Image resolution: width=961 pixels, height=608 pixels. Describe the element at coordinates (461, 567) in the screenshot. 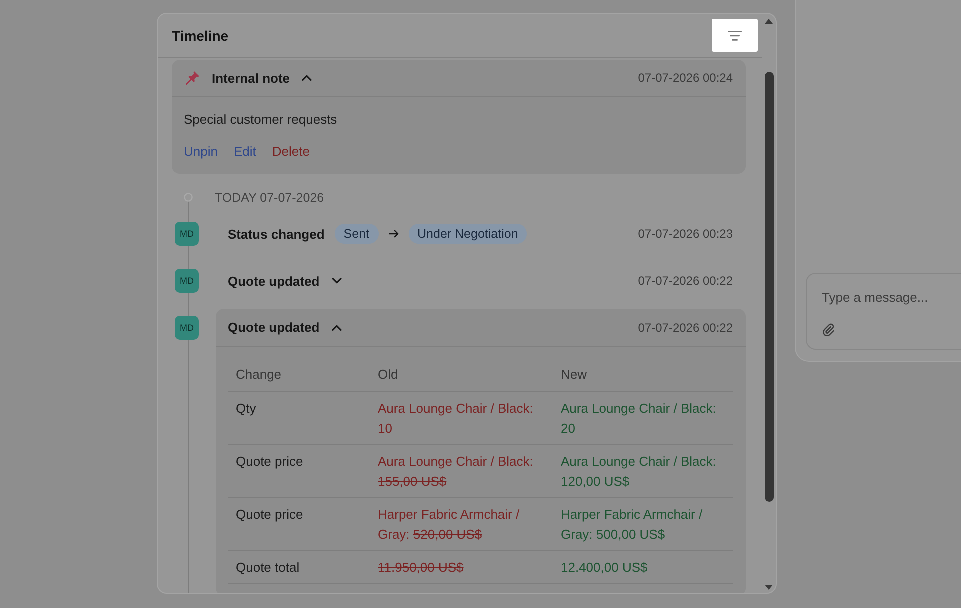

I see `table-cell: 11.950,00 US$` at that location.